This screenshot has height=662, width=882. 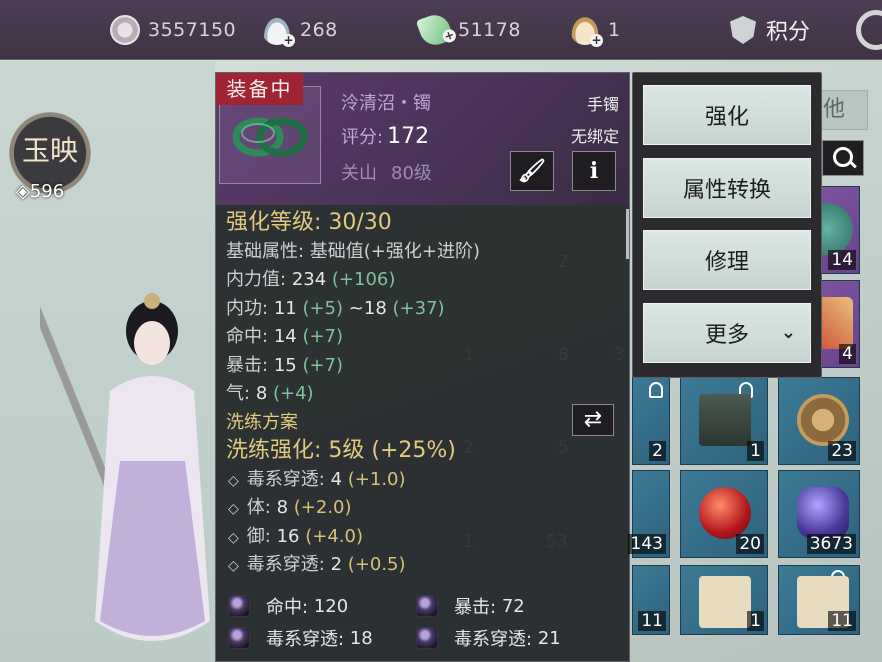 What do you see at coordinates (743, 30) in the screenshot?
I see `shield-icon` at bounding box center [743, 30].